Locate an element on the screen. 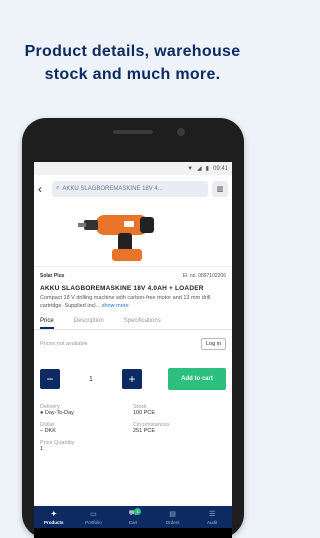 The height and width of the screenshot is (538, 320). increase-quantity-button: + is located at coordinates (132, 379).